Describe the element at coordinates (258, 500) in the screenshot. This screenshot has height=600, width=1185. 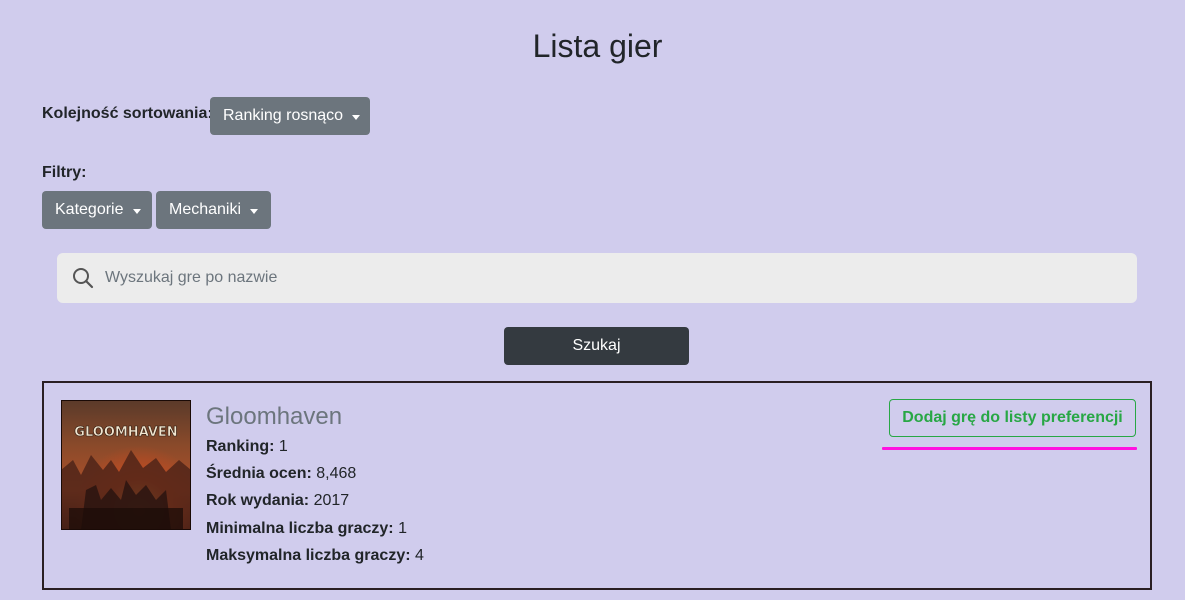
I see `release-year-label: Rok wydania:` at that location.